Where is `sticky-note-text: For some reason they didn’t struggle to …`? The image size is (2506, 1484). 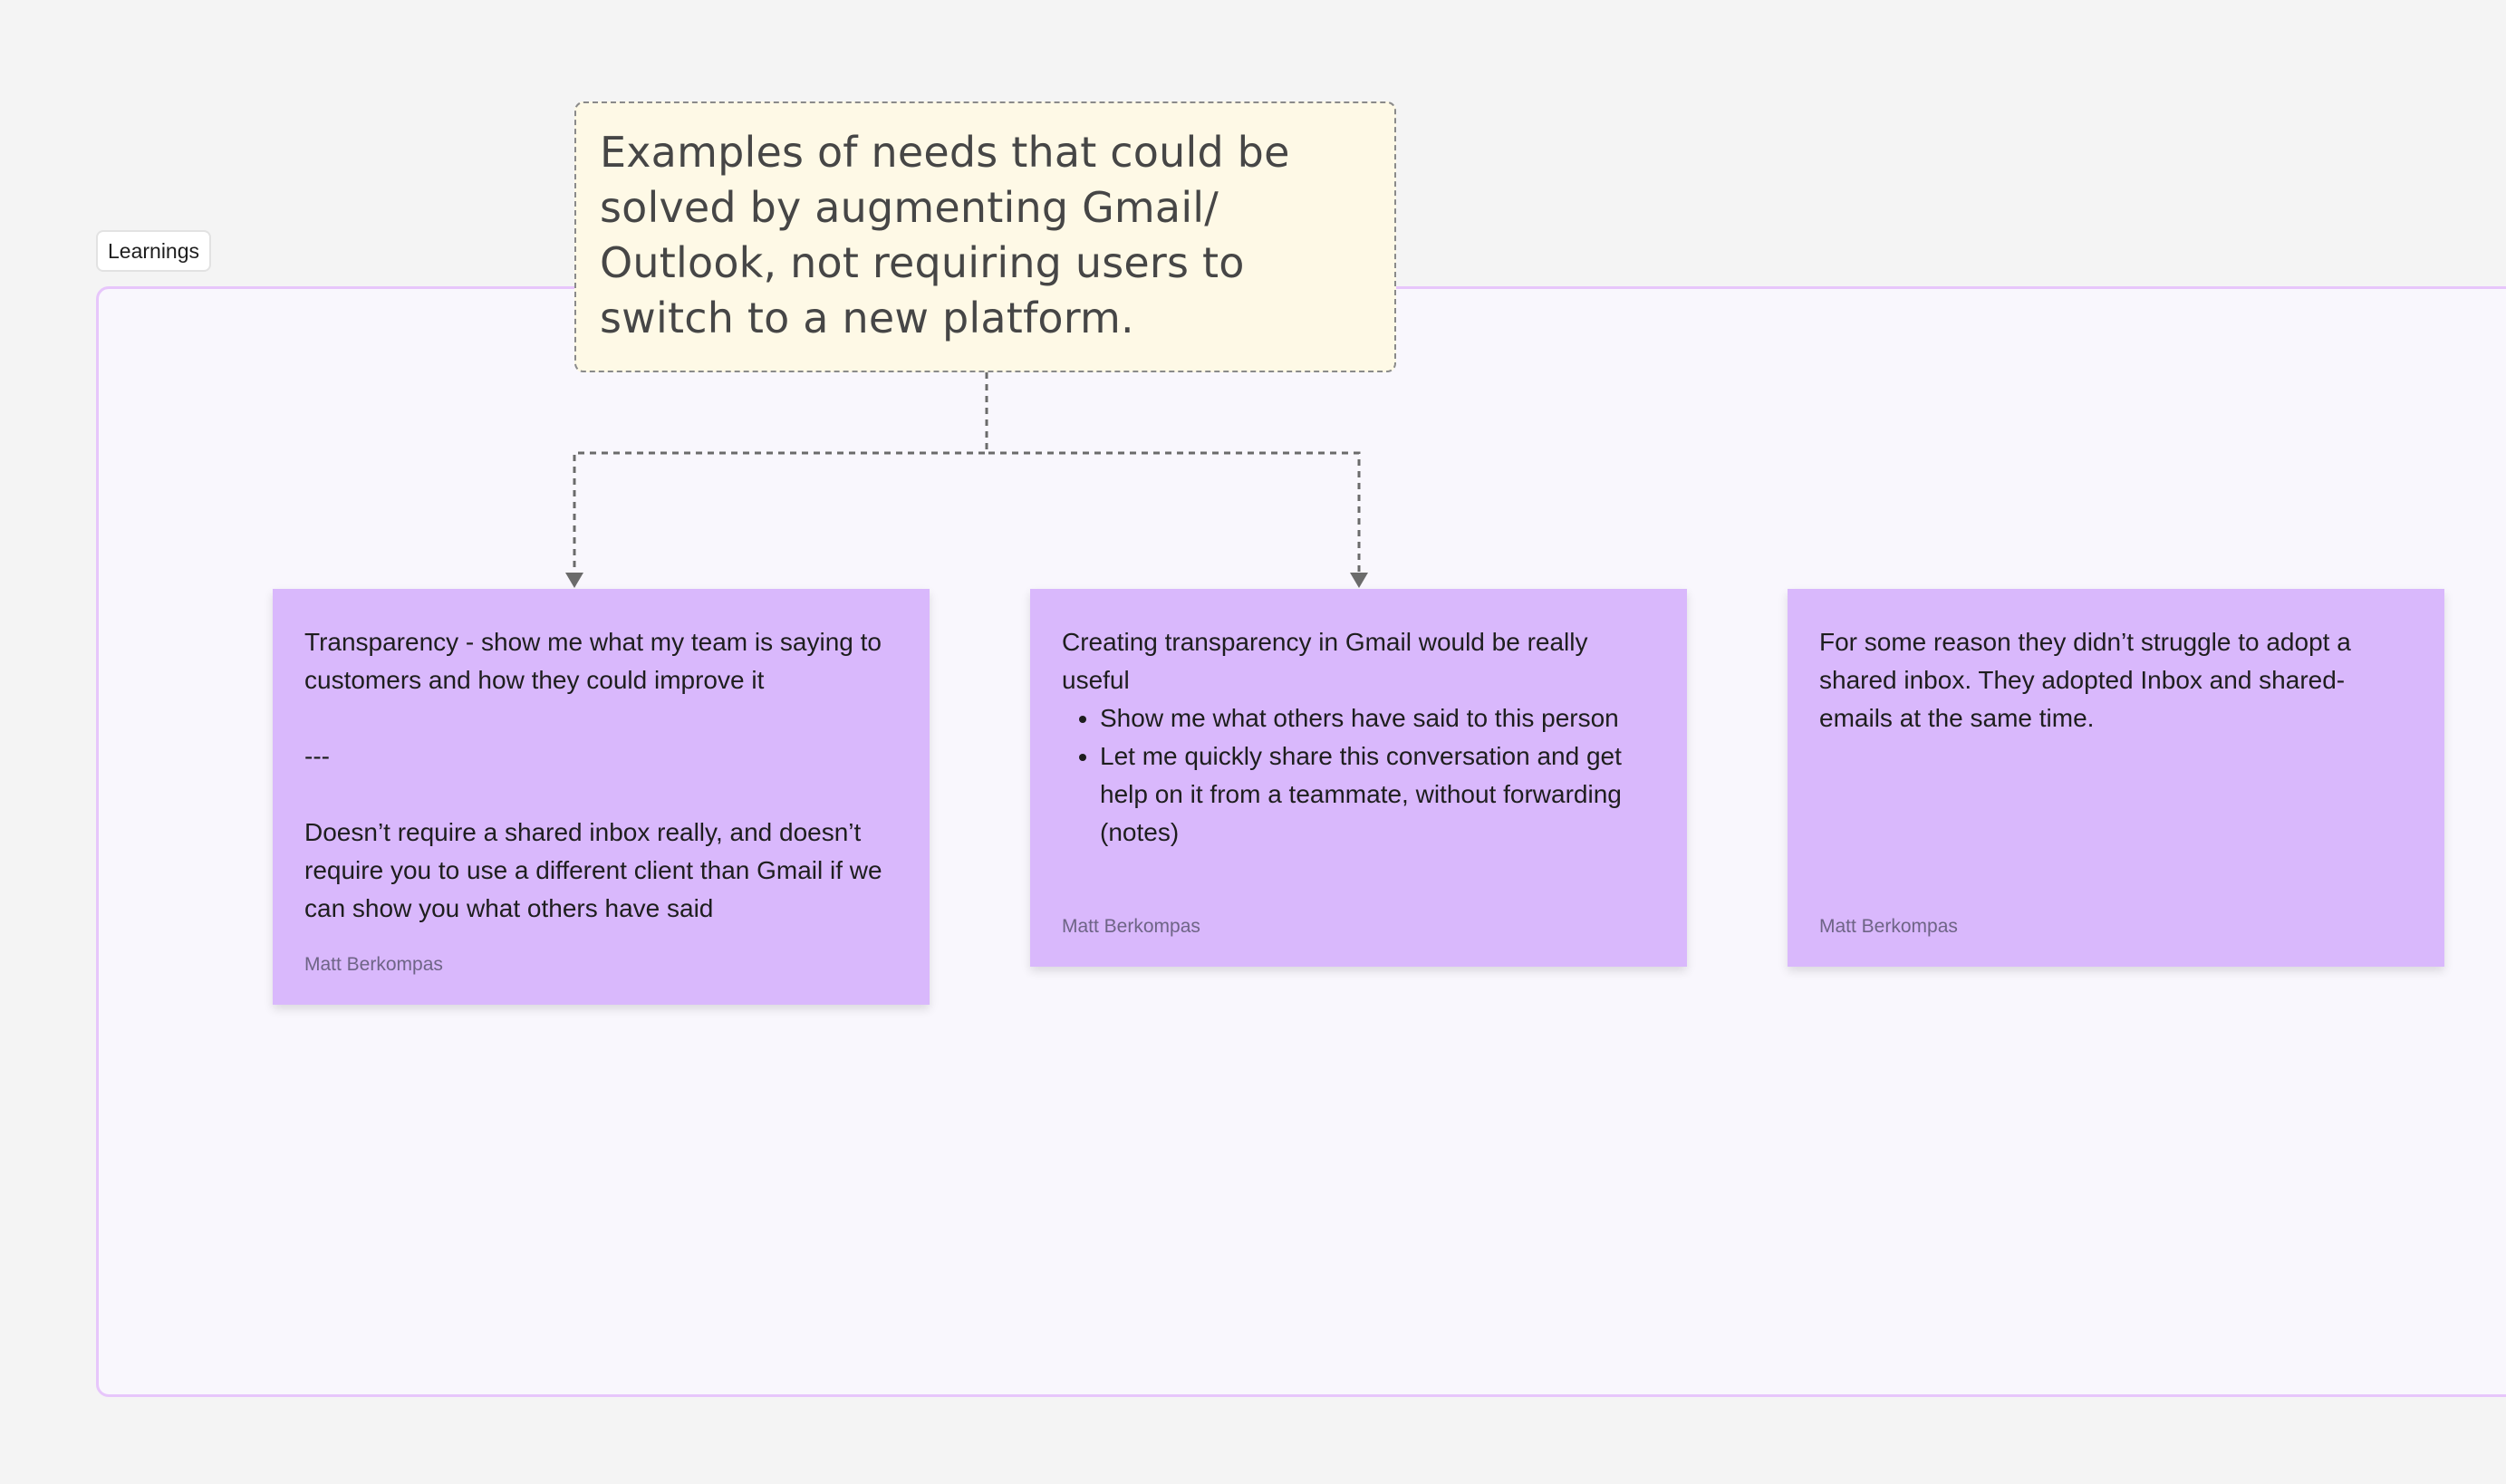 sticky-note-text: For some reason they didn’t struggle to … is located at coordinates (2085, 680).